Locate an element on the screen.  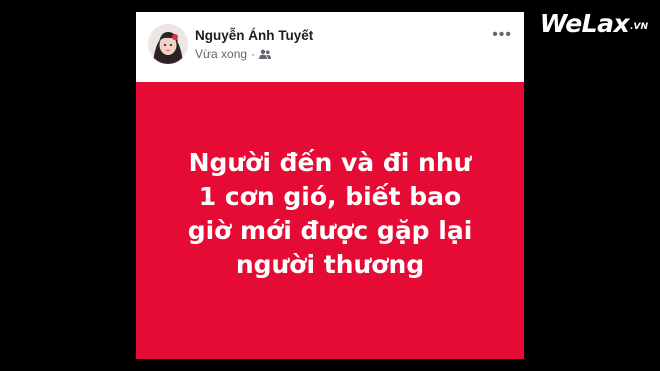
post-timestamp-link: Vừa xong is located at coordinates (221, 54).